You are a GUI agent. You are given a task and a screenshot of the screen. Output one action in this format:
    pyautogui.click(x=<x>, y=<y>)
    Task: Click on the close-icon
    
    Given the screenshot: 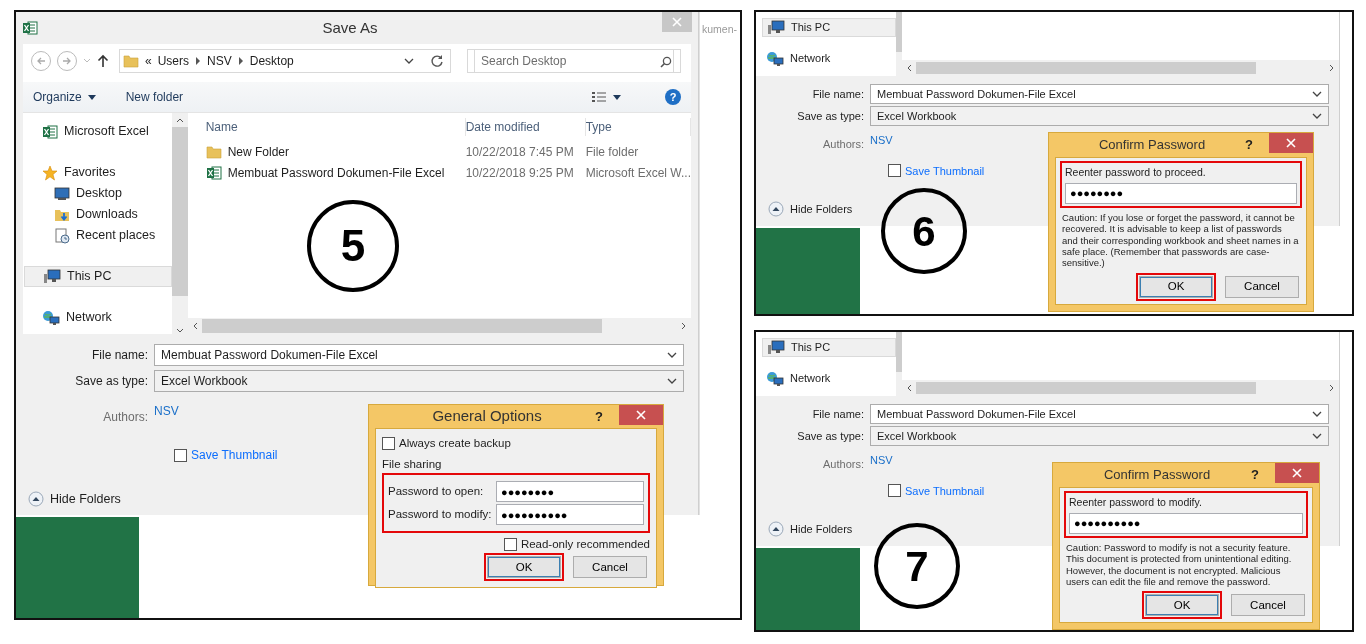 What is the action you would take?
    pyautogui.click(x=641, y=415)
    